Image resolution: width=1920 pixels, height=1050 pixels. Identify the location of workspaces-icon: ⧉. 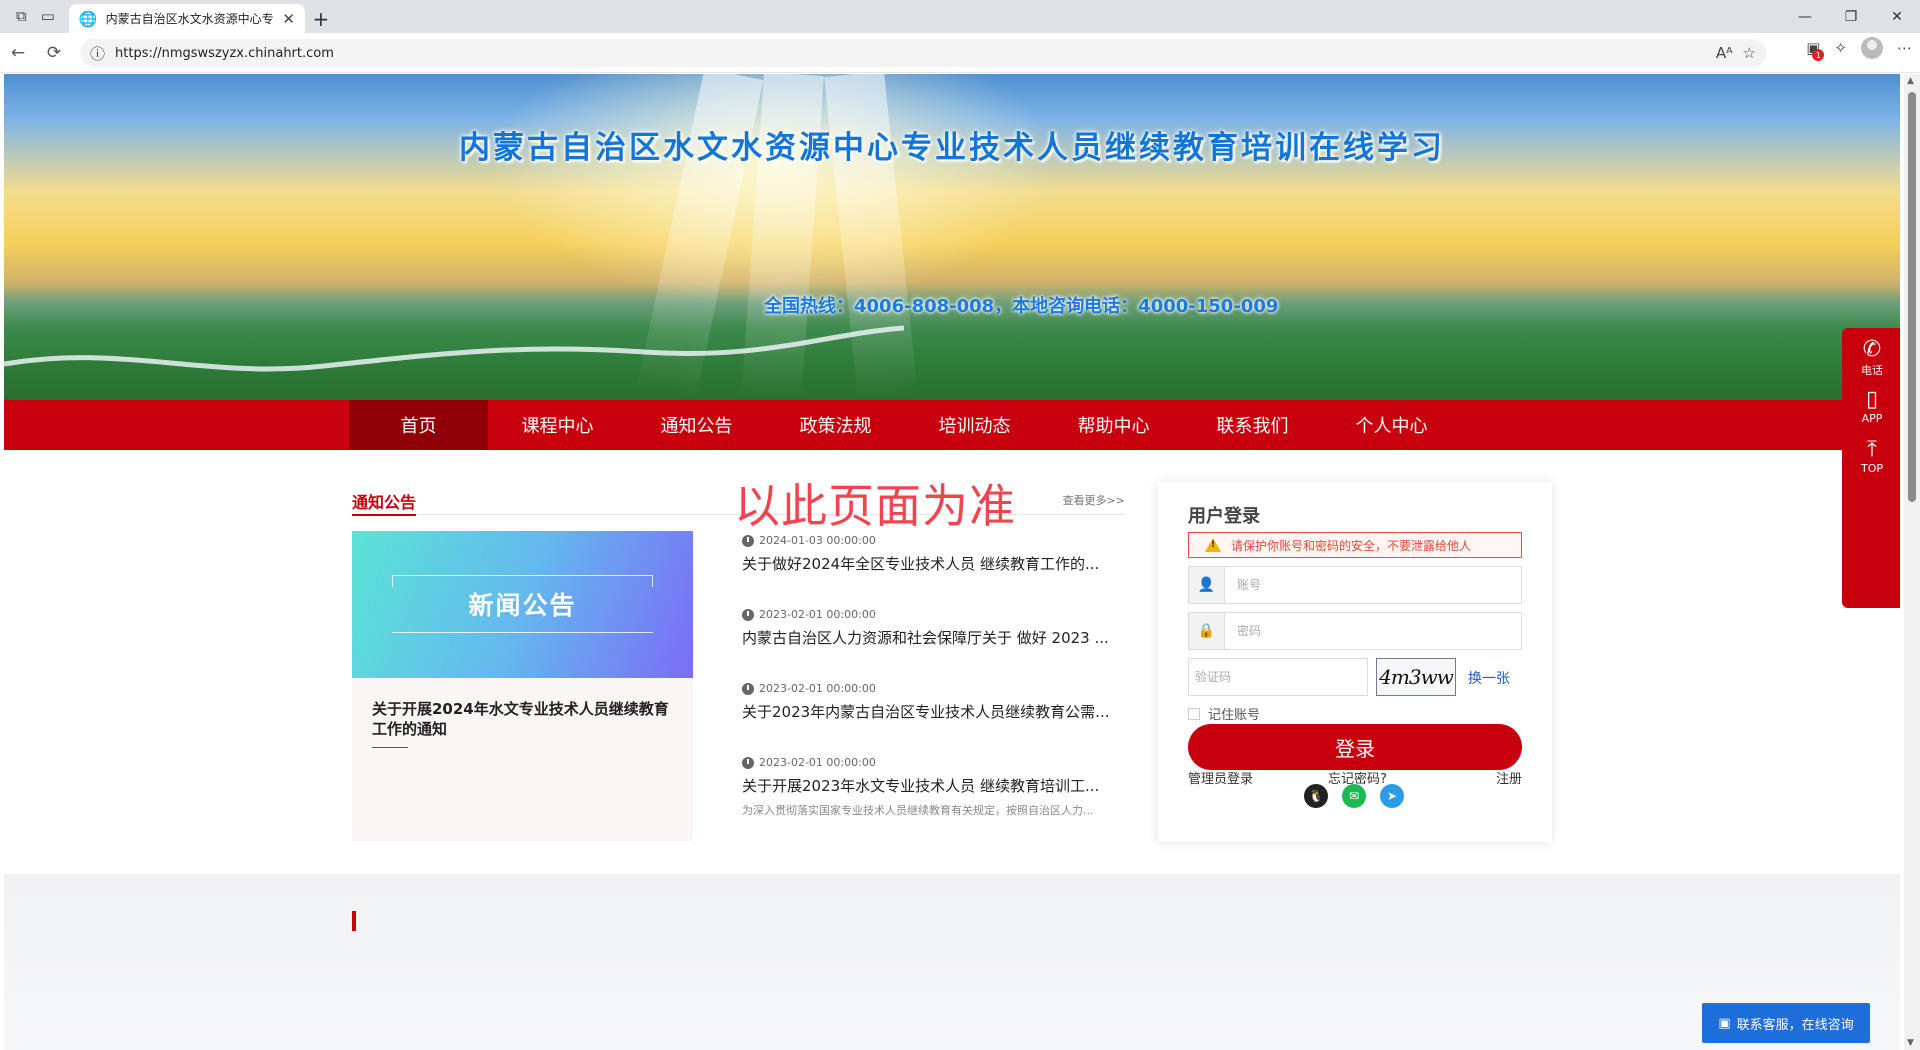
(21, 16).